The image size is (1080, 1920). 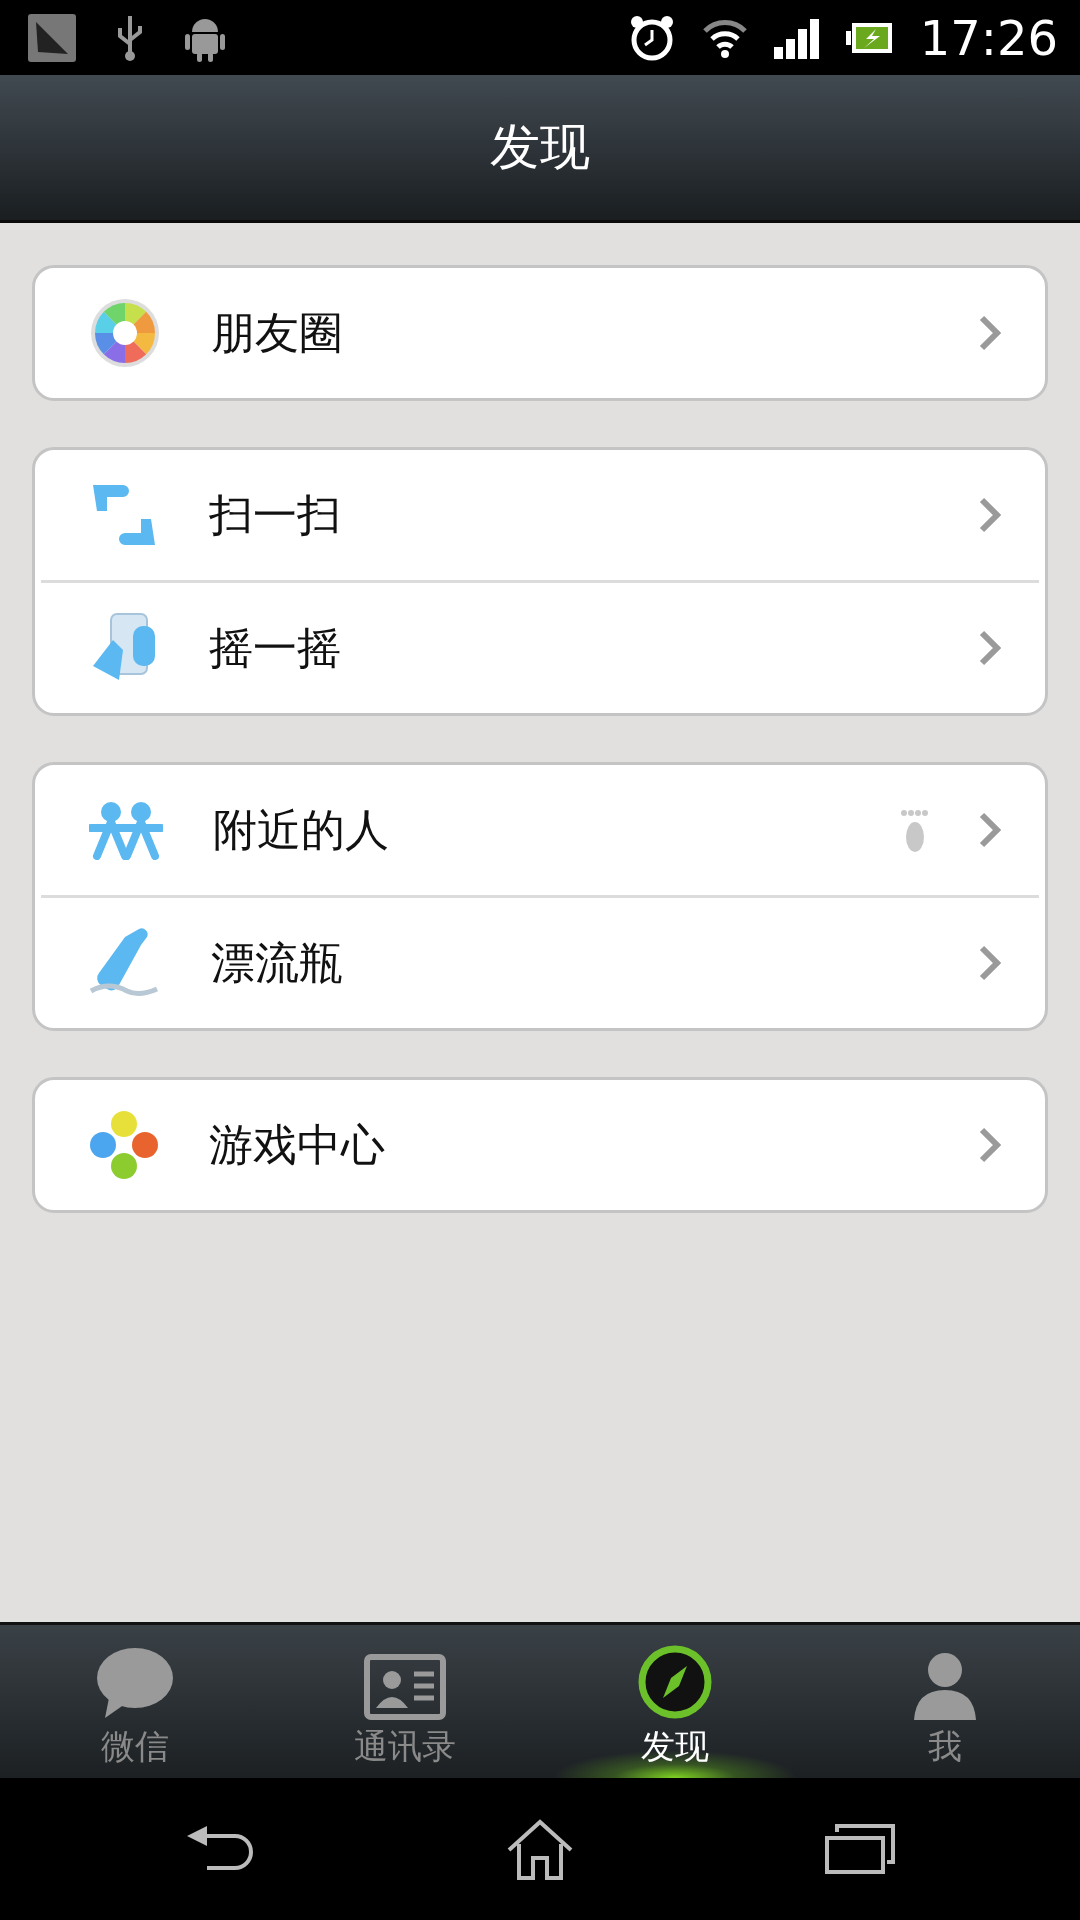 What do you see at coordinates (124, 1145) in the screenshot?
I see `colored-dots-icon` at bounding box center [124, 1145].